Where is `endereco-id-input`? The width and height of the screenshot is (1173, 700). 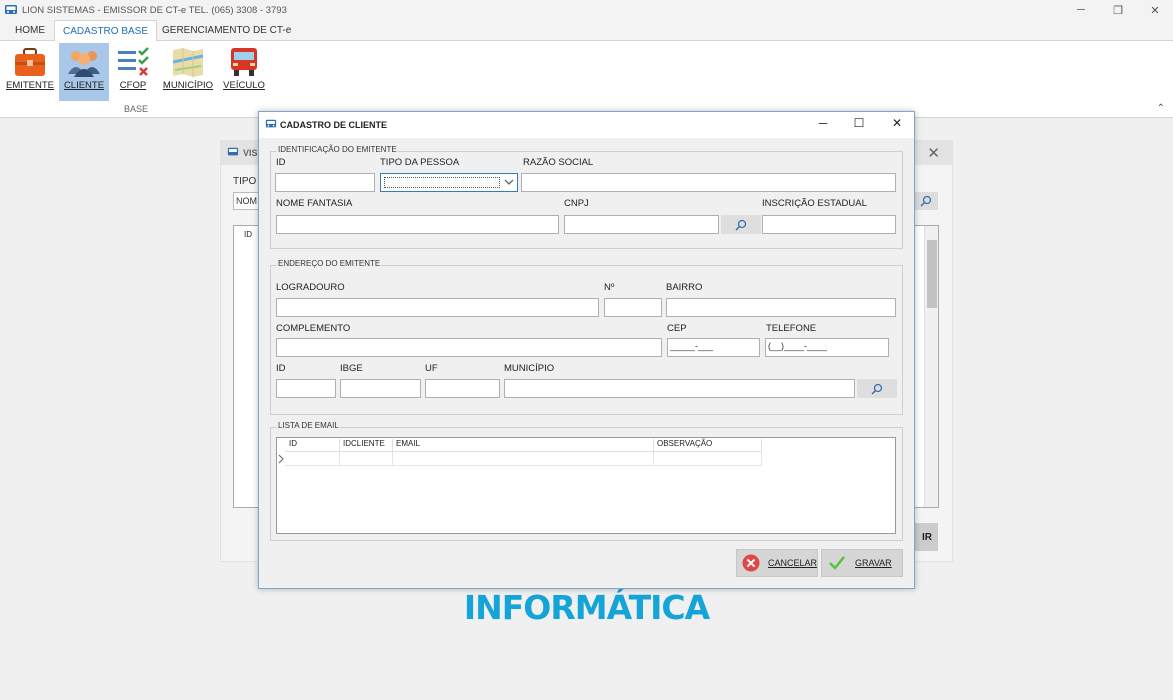
endereco-id-input is located at coordinates (306, 388).